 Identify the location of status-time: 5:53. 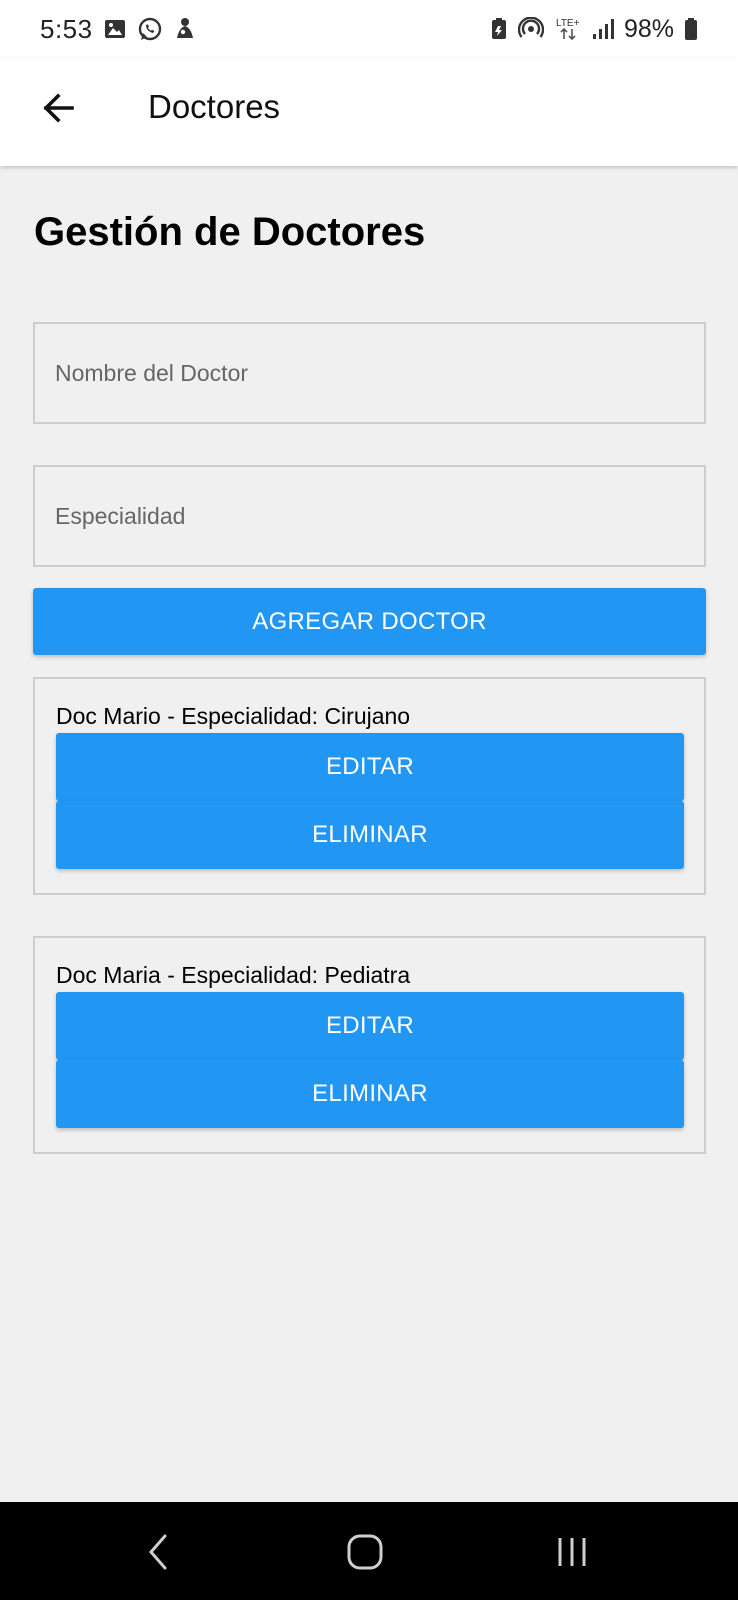
(66, 28).